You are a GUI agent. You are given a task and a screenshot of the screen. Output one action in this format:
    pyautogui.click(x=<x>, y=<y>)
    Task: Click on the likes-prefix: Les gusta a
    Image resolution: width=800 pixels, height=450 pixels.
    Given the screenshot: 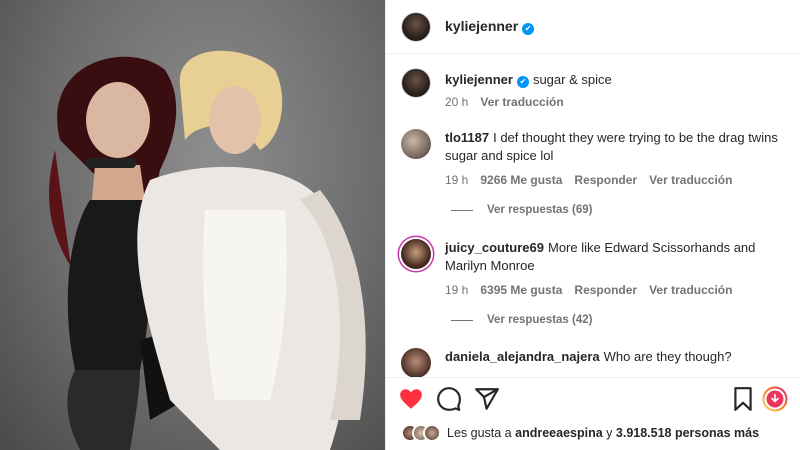 What is the action you would take?
    pyautogui.click(x=479, y=433)
    